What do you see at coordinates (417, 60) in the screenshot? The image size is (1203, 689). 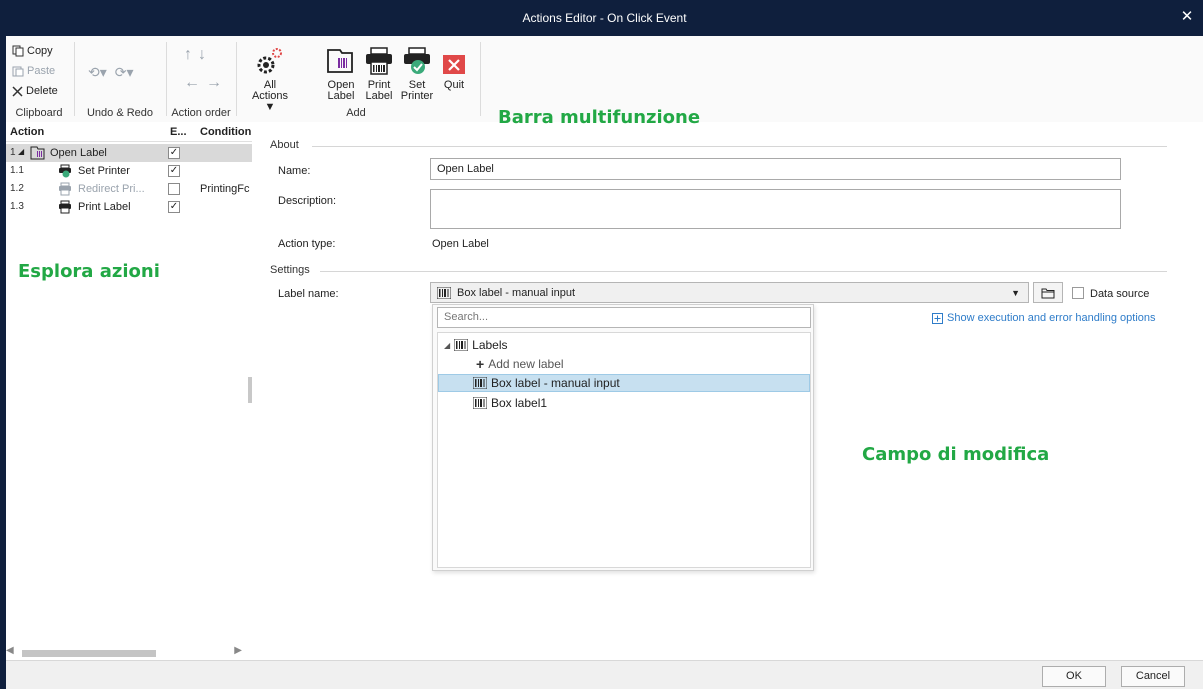 I see `set-printer-icon` at bounding box center [417, 60].